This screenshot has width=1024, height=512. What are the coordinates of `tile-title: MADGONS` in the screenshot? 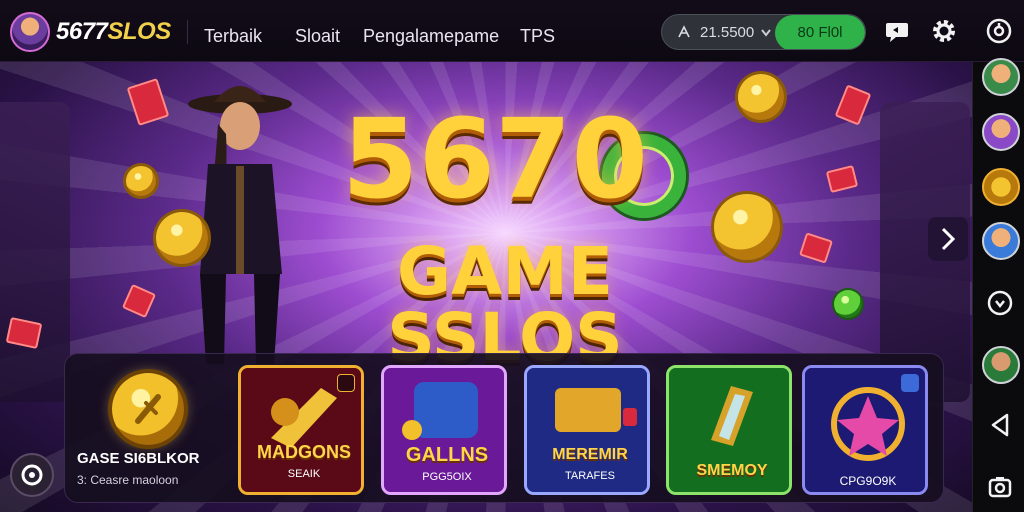 It's located at (304, 452).